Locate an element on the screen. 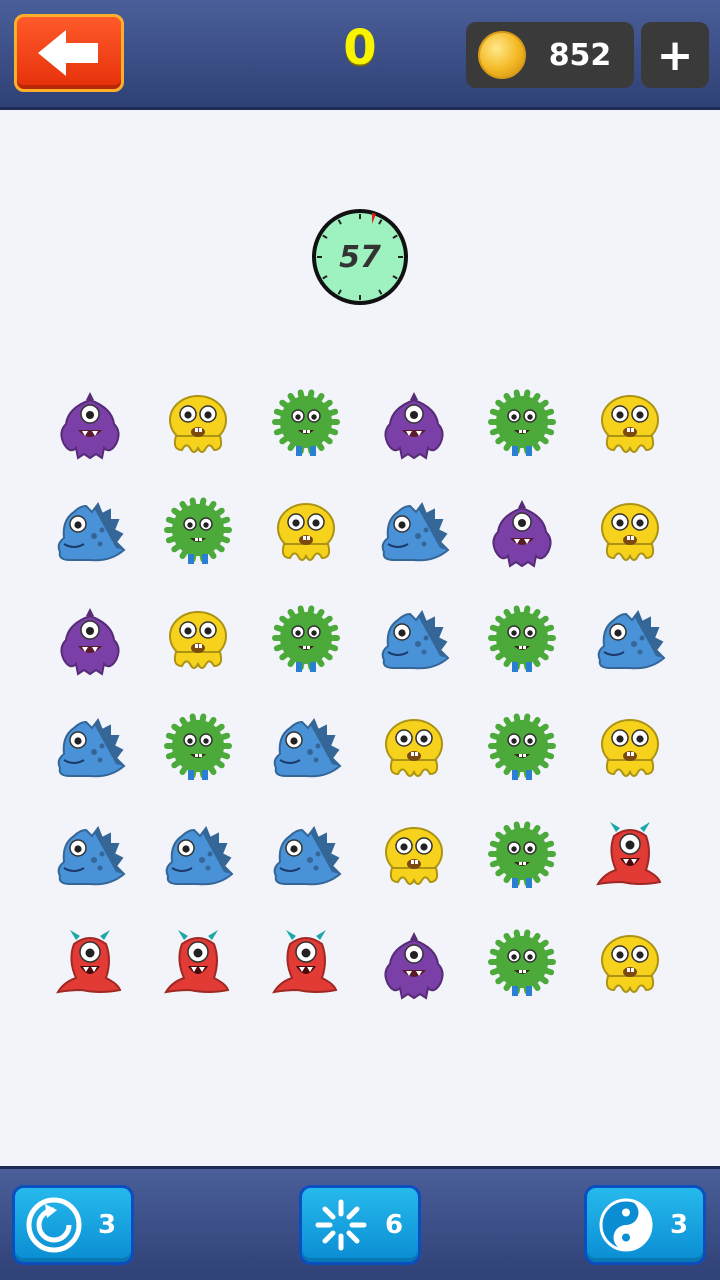 This screenshot has width=720, height=1280. bottom-bar: 3 6 3 is located at coordinates (360, 1223).